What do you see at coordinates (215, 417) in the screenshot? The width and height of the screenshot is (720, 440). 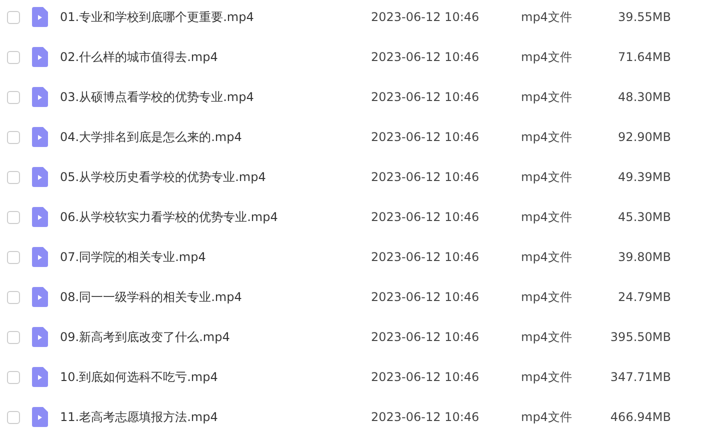 I see `file-name: 11.老高考志愿填报方法.mp4` at bounding box center [215, 417].